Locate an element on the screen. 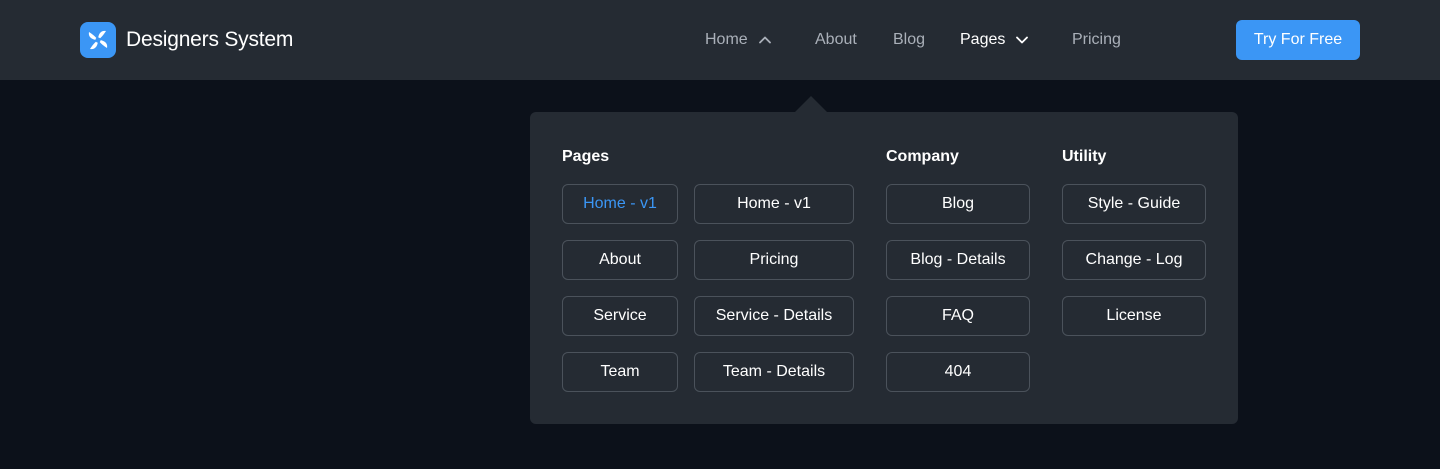  company-column-title: Company is located at coordinates (922, 156).